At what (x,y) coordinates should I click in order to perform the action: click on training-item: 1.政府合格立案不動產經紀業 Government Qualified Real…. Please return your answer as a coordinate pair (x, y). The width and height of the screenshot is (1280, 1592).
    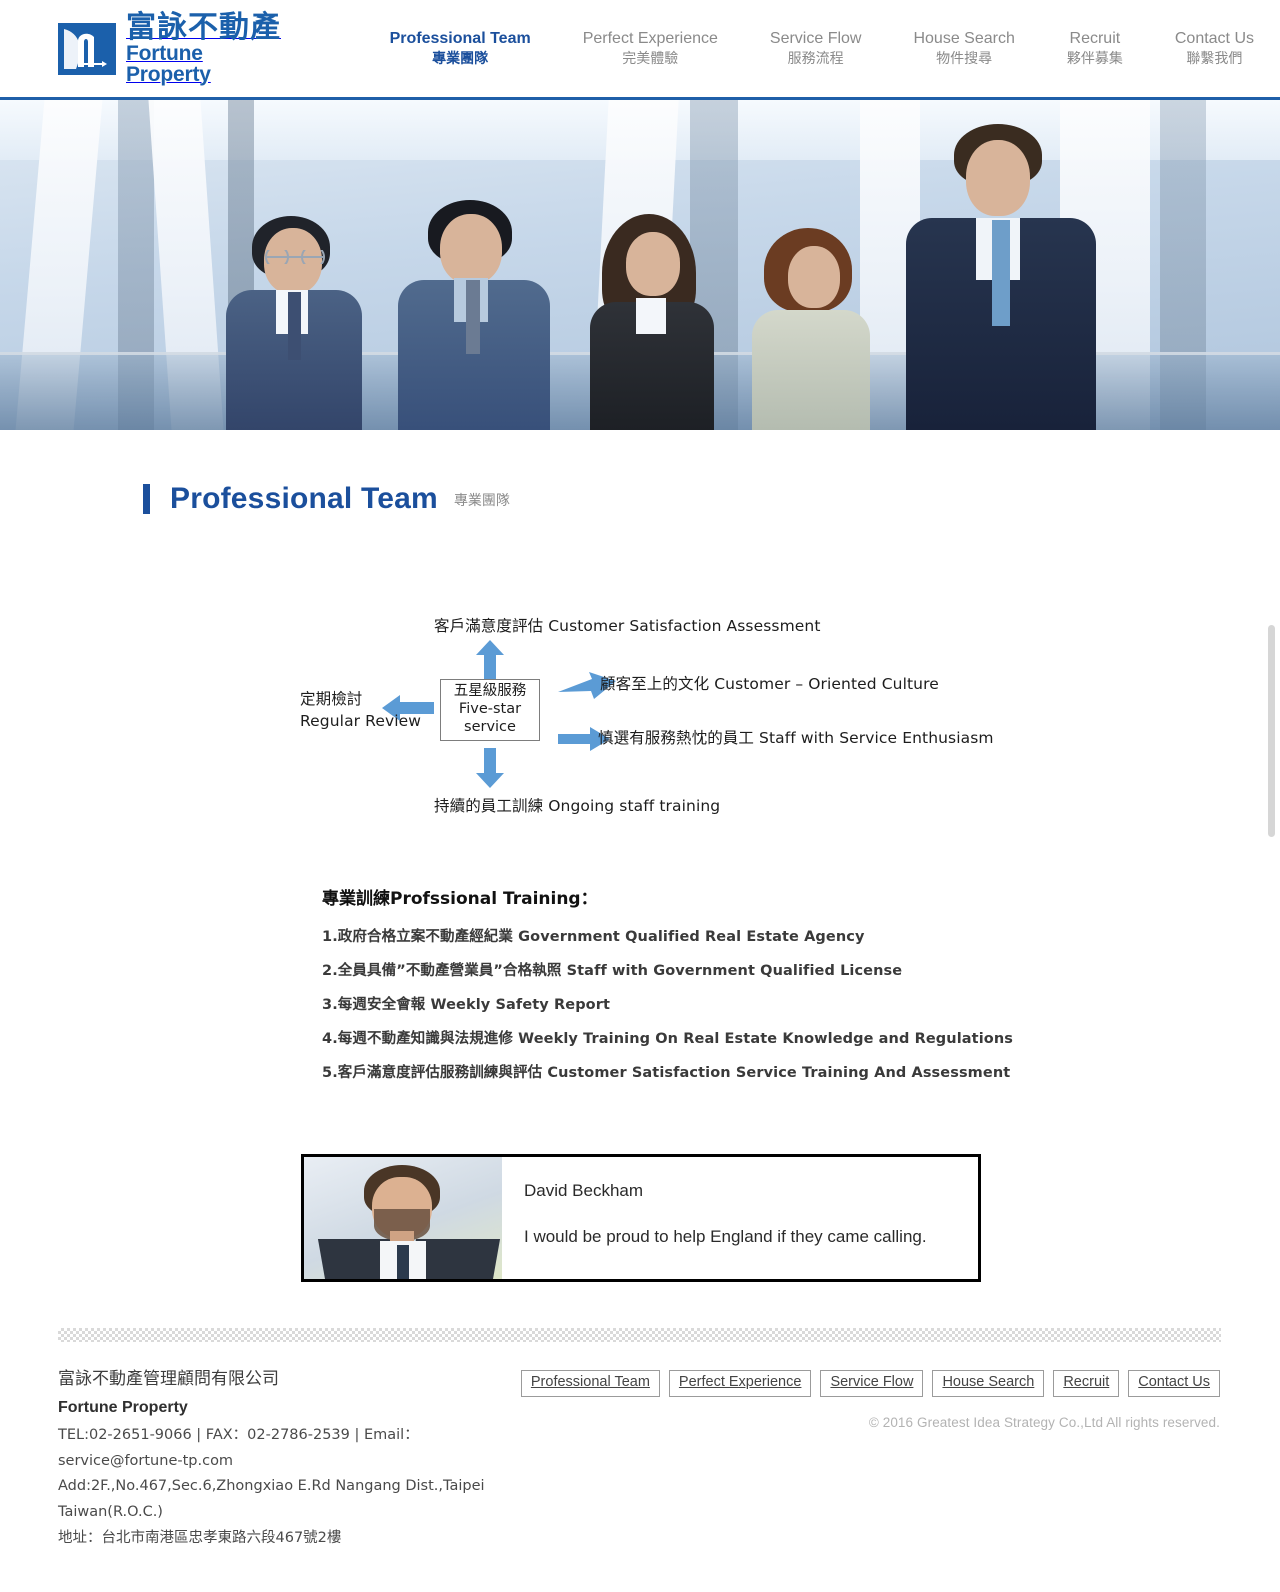
    Looking at the image, I should click on (593, 937).